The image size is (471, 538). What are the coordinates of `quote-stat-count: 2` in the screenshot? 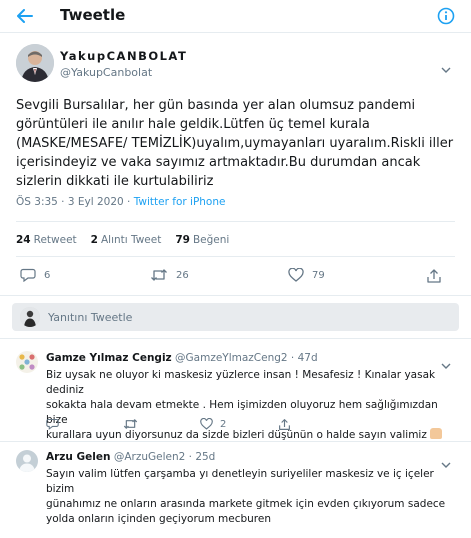 It's located at (94, 240).